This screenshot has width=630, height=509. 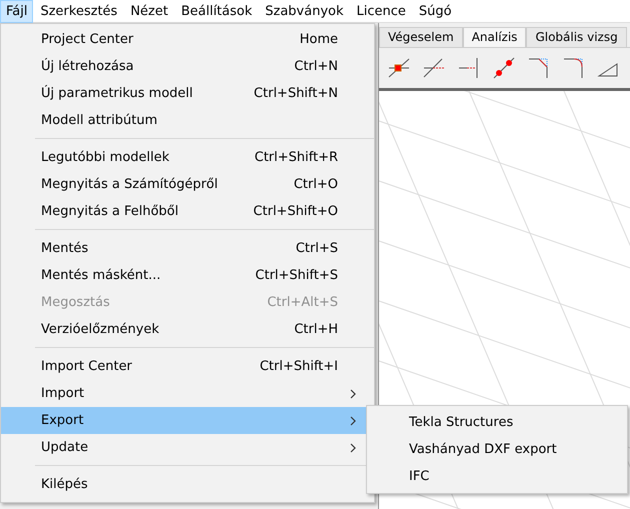 I want to click on ribbon-tab: Végeselem, so click(x=421, y=37).